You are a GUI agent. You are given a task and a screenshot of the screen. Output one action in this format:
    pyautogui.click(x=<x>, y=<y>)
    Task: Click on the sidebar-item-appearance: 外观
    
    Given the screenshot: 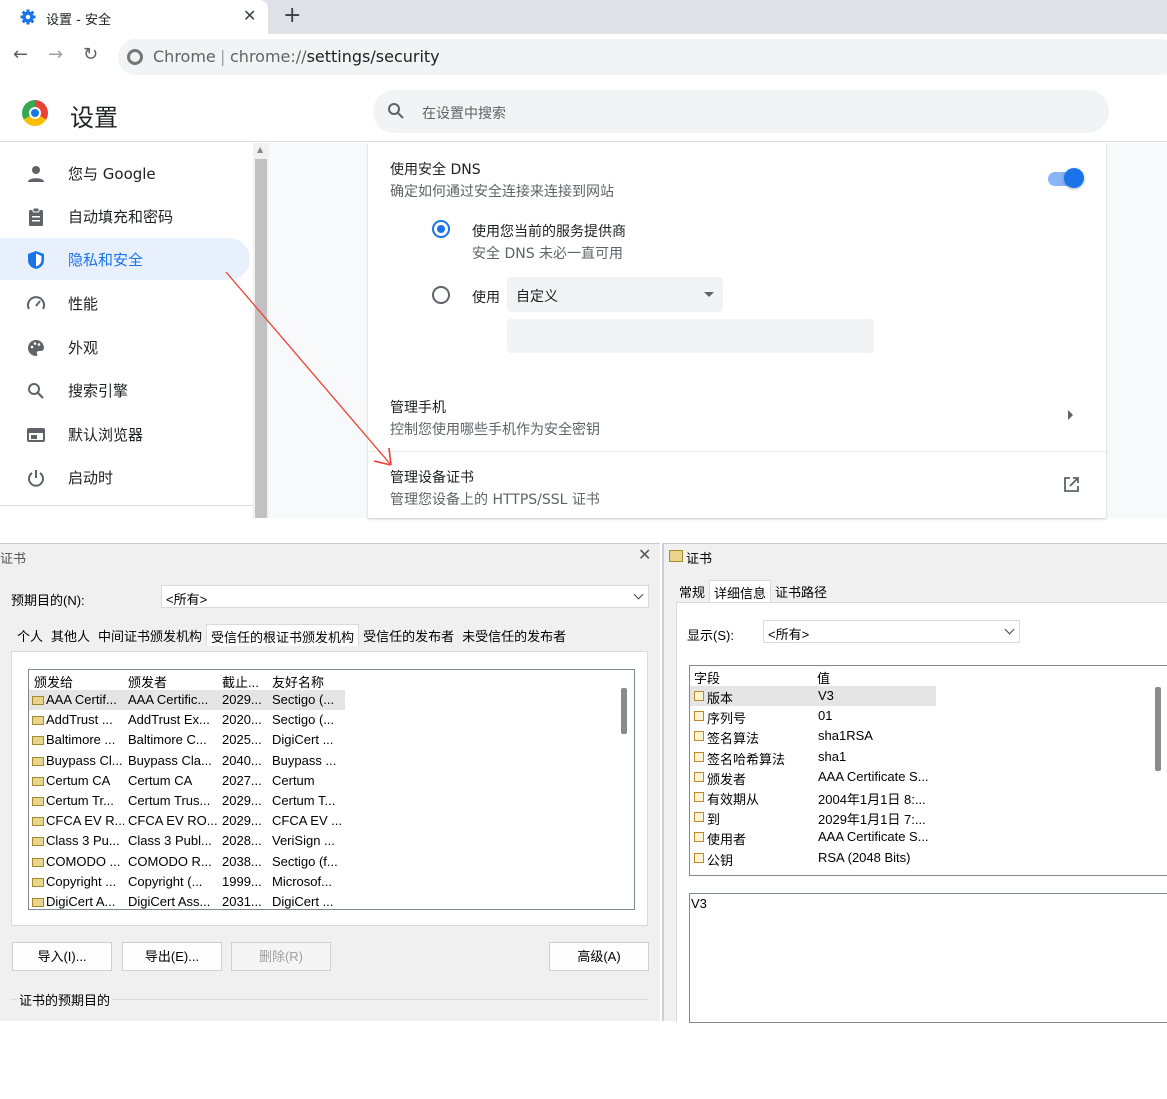 What is the action you would take?
    pyautogui.click(x=125, y=347)
    